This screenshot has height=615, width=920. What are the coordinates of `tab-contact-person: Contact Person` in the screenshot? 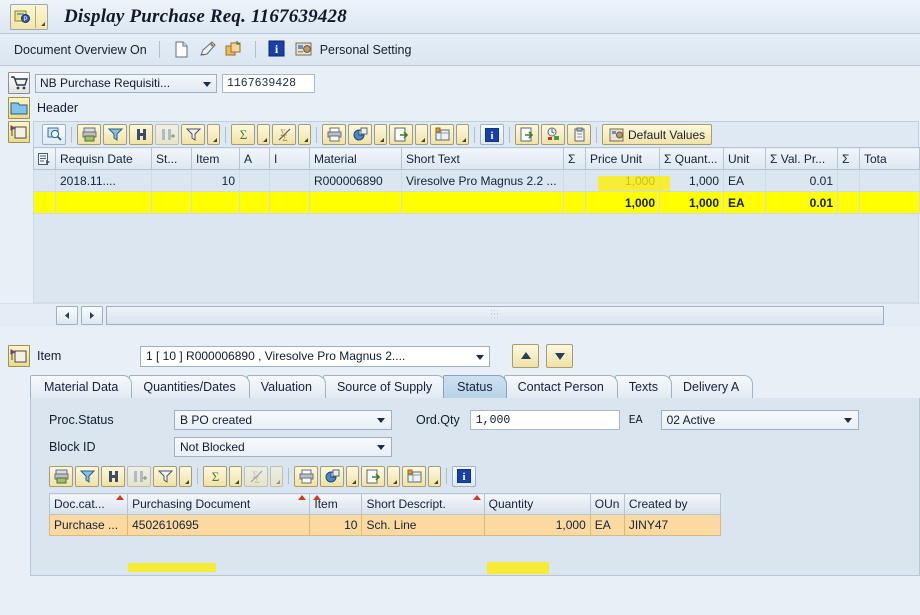 It's located at (560, 386).